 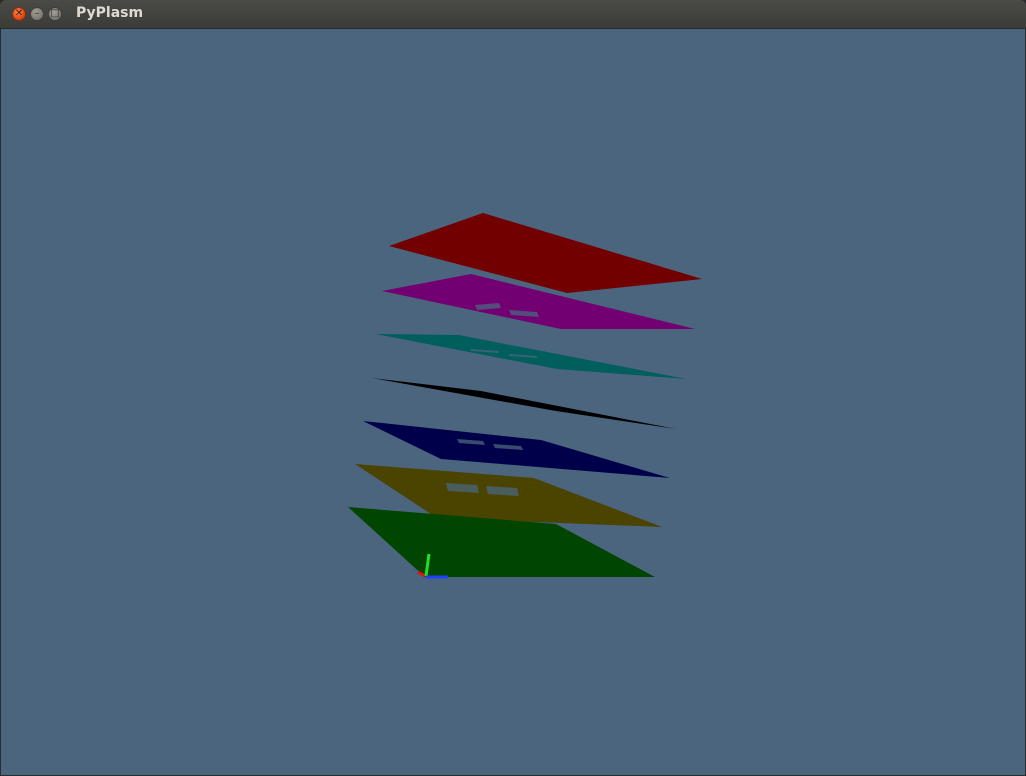 What do you see at coordinates (513, 14) in the screenshot?
I see `title-bar: ✕ – □ PyPlasm` at bounding box center [513, 14].